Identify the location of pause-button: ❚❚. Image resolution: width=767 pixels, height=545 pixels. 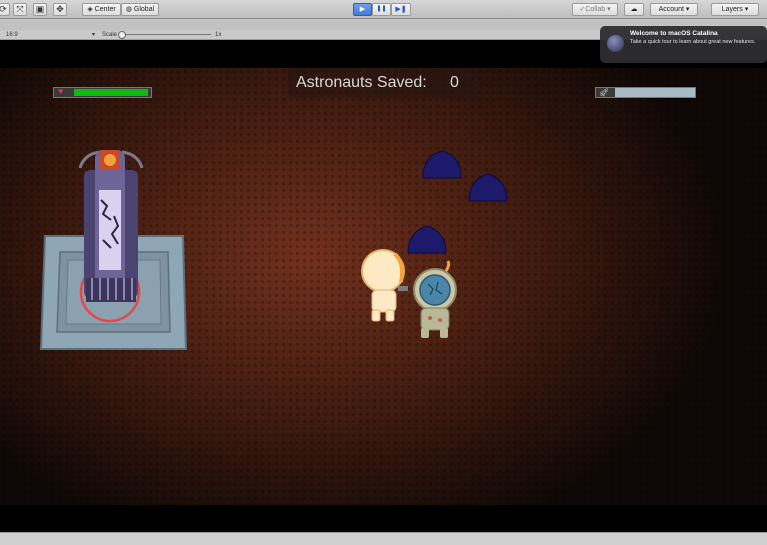
(381, 9).